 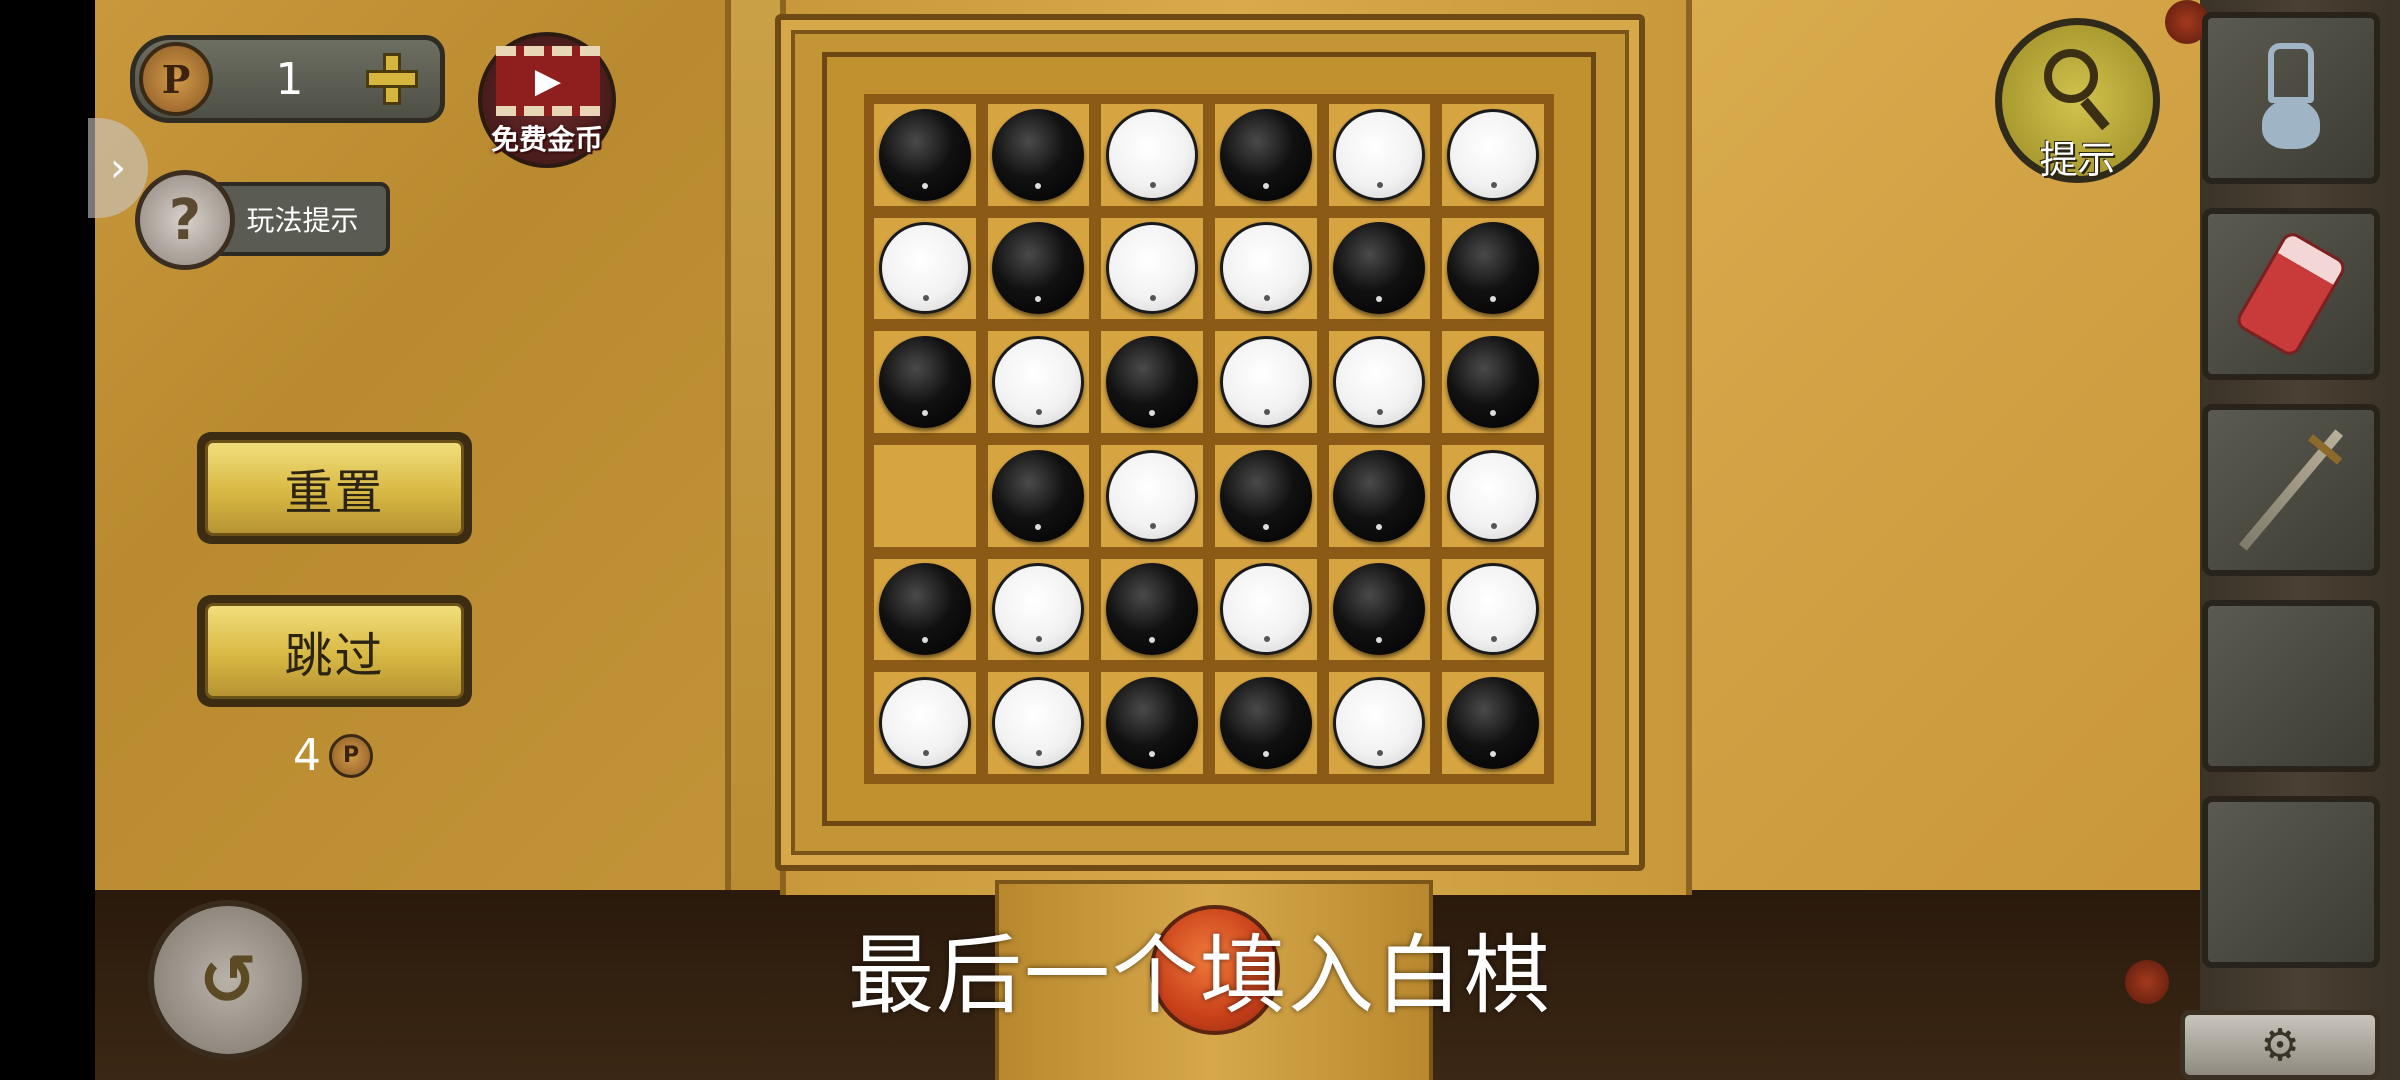 I want to click on film-play-icon: ▶, so click(x=548, y=81).